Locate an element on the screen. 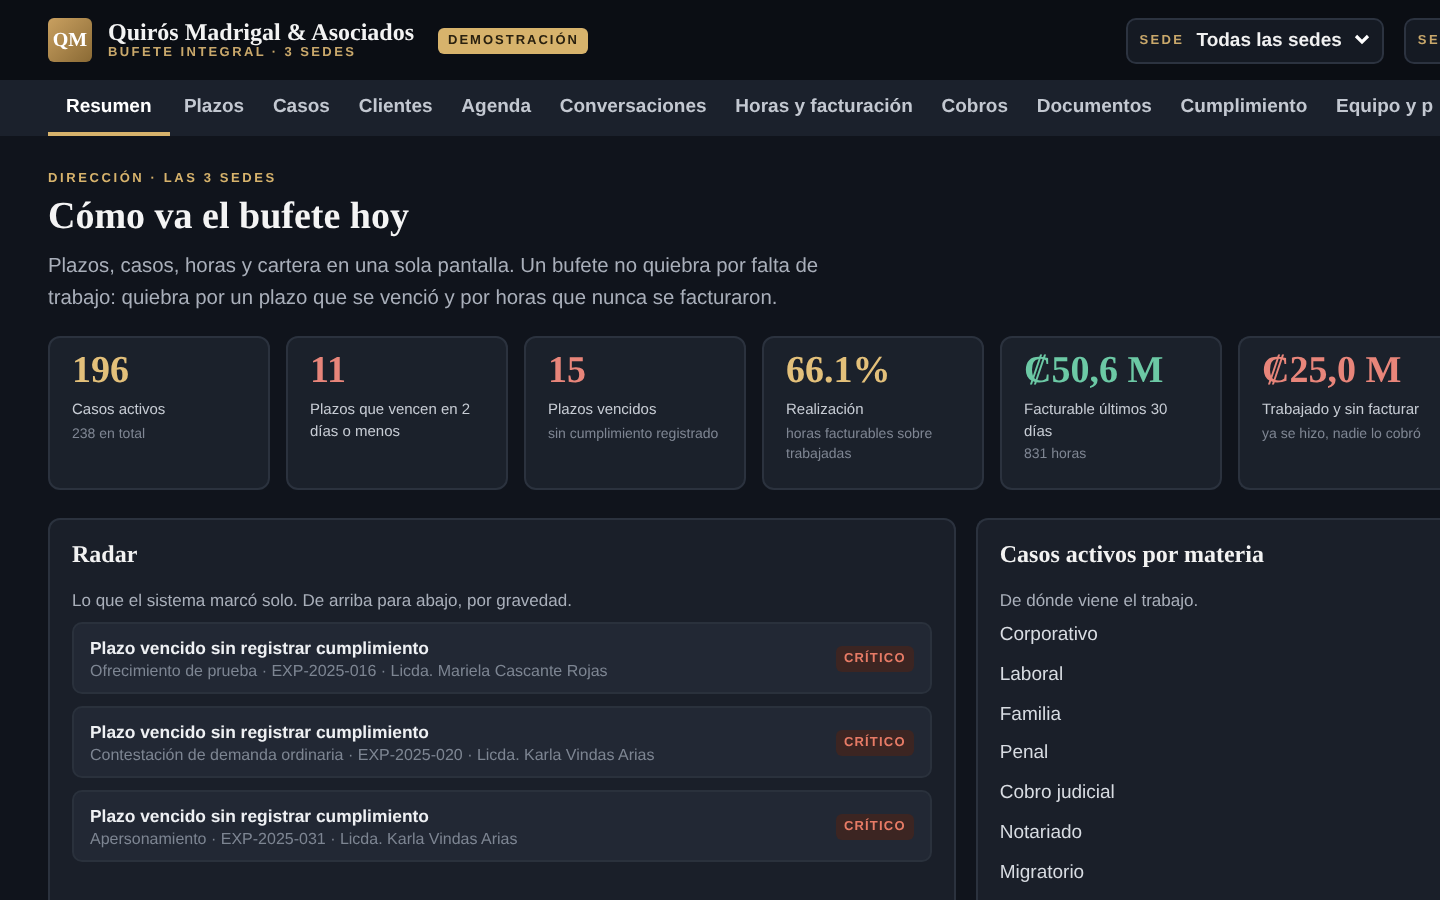  stat-value: ₡50,6 M is located at coordinates (1095, 372).